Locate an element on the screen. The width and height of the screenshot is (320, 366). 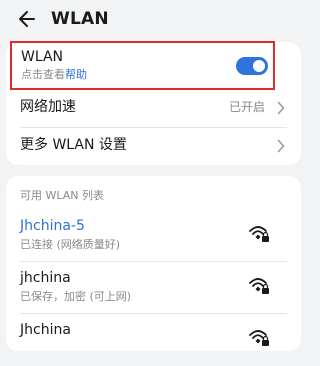
available-networks-title: 可用 WLAN 列表 is located at coordinates (62, 195).